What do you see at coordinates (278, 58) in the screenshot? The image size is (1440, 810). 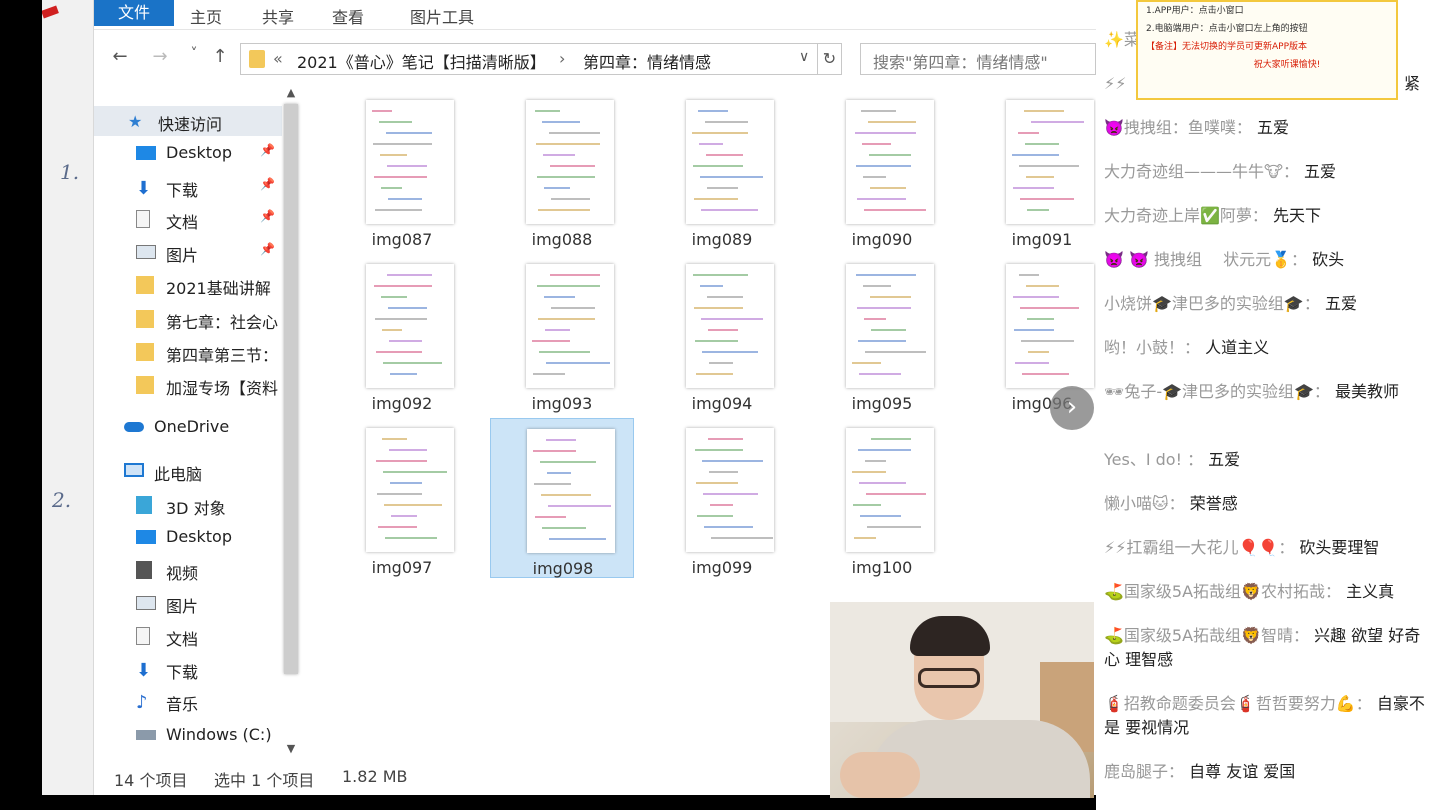 I see `root-chevron: «` at bounding box center [278, 58].